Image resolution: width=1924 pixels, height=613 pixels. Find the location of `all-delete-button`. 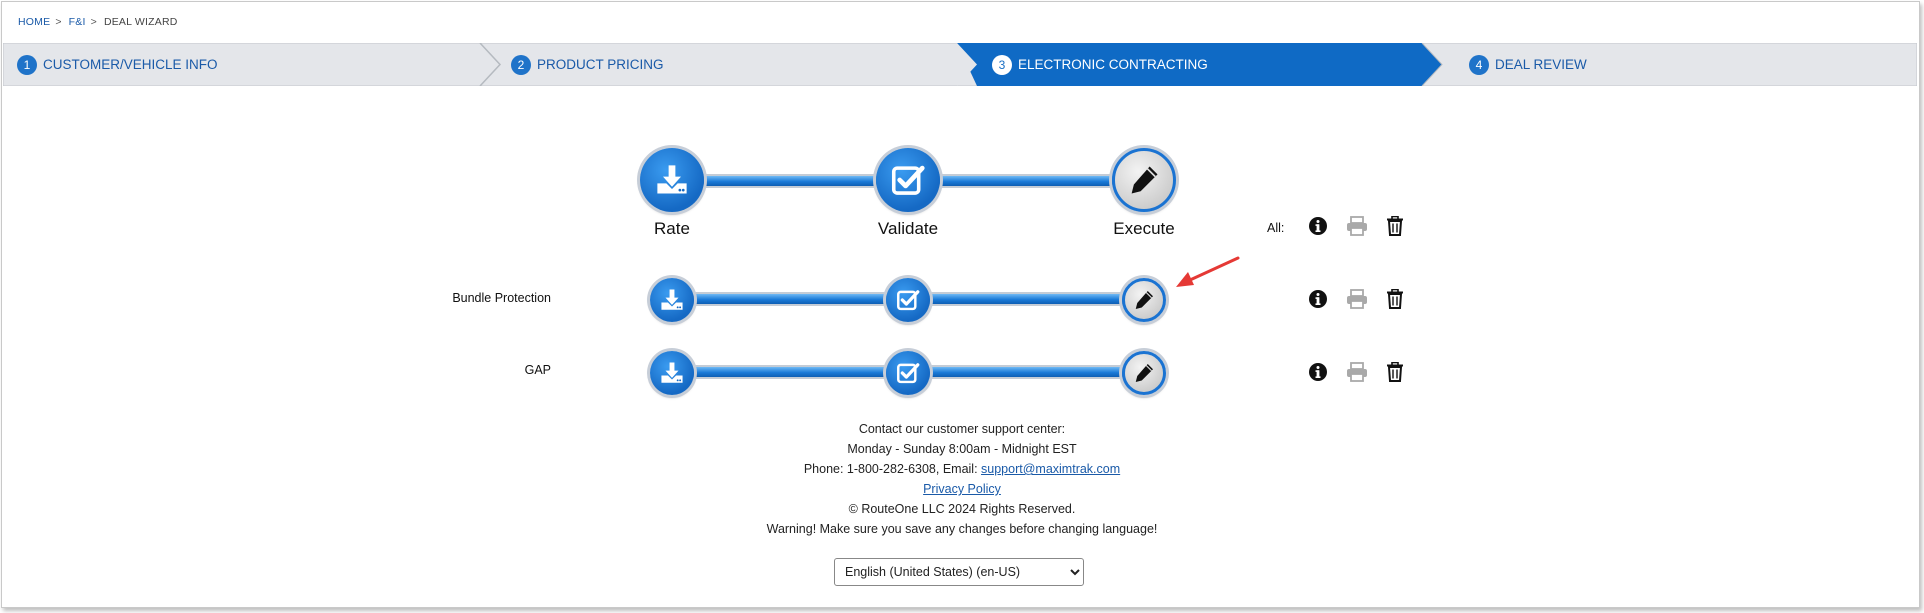

all-delete-button is located at coordinates (1395, 226).